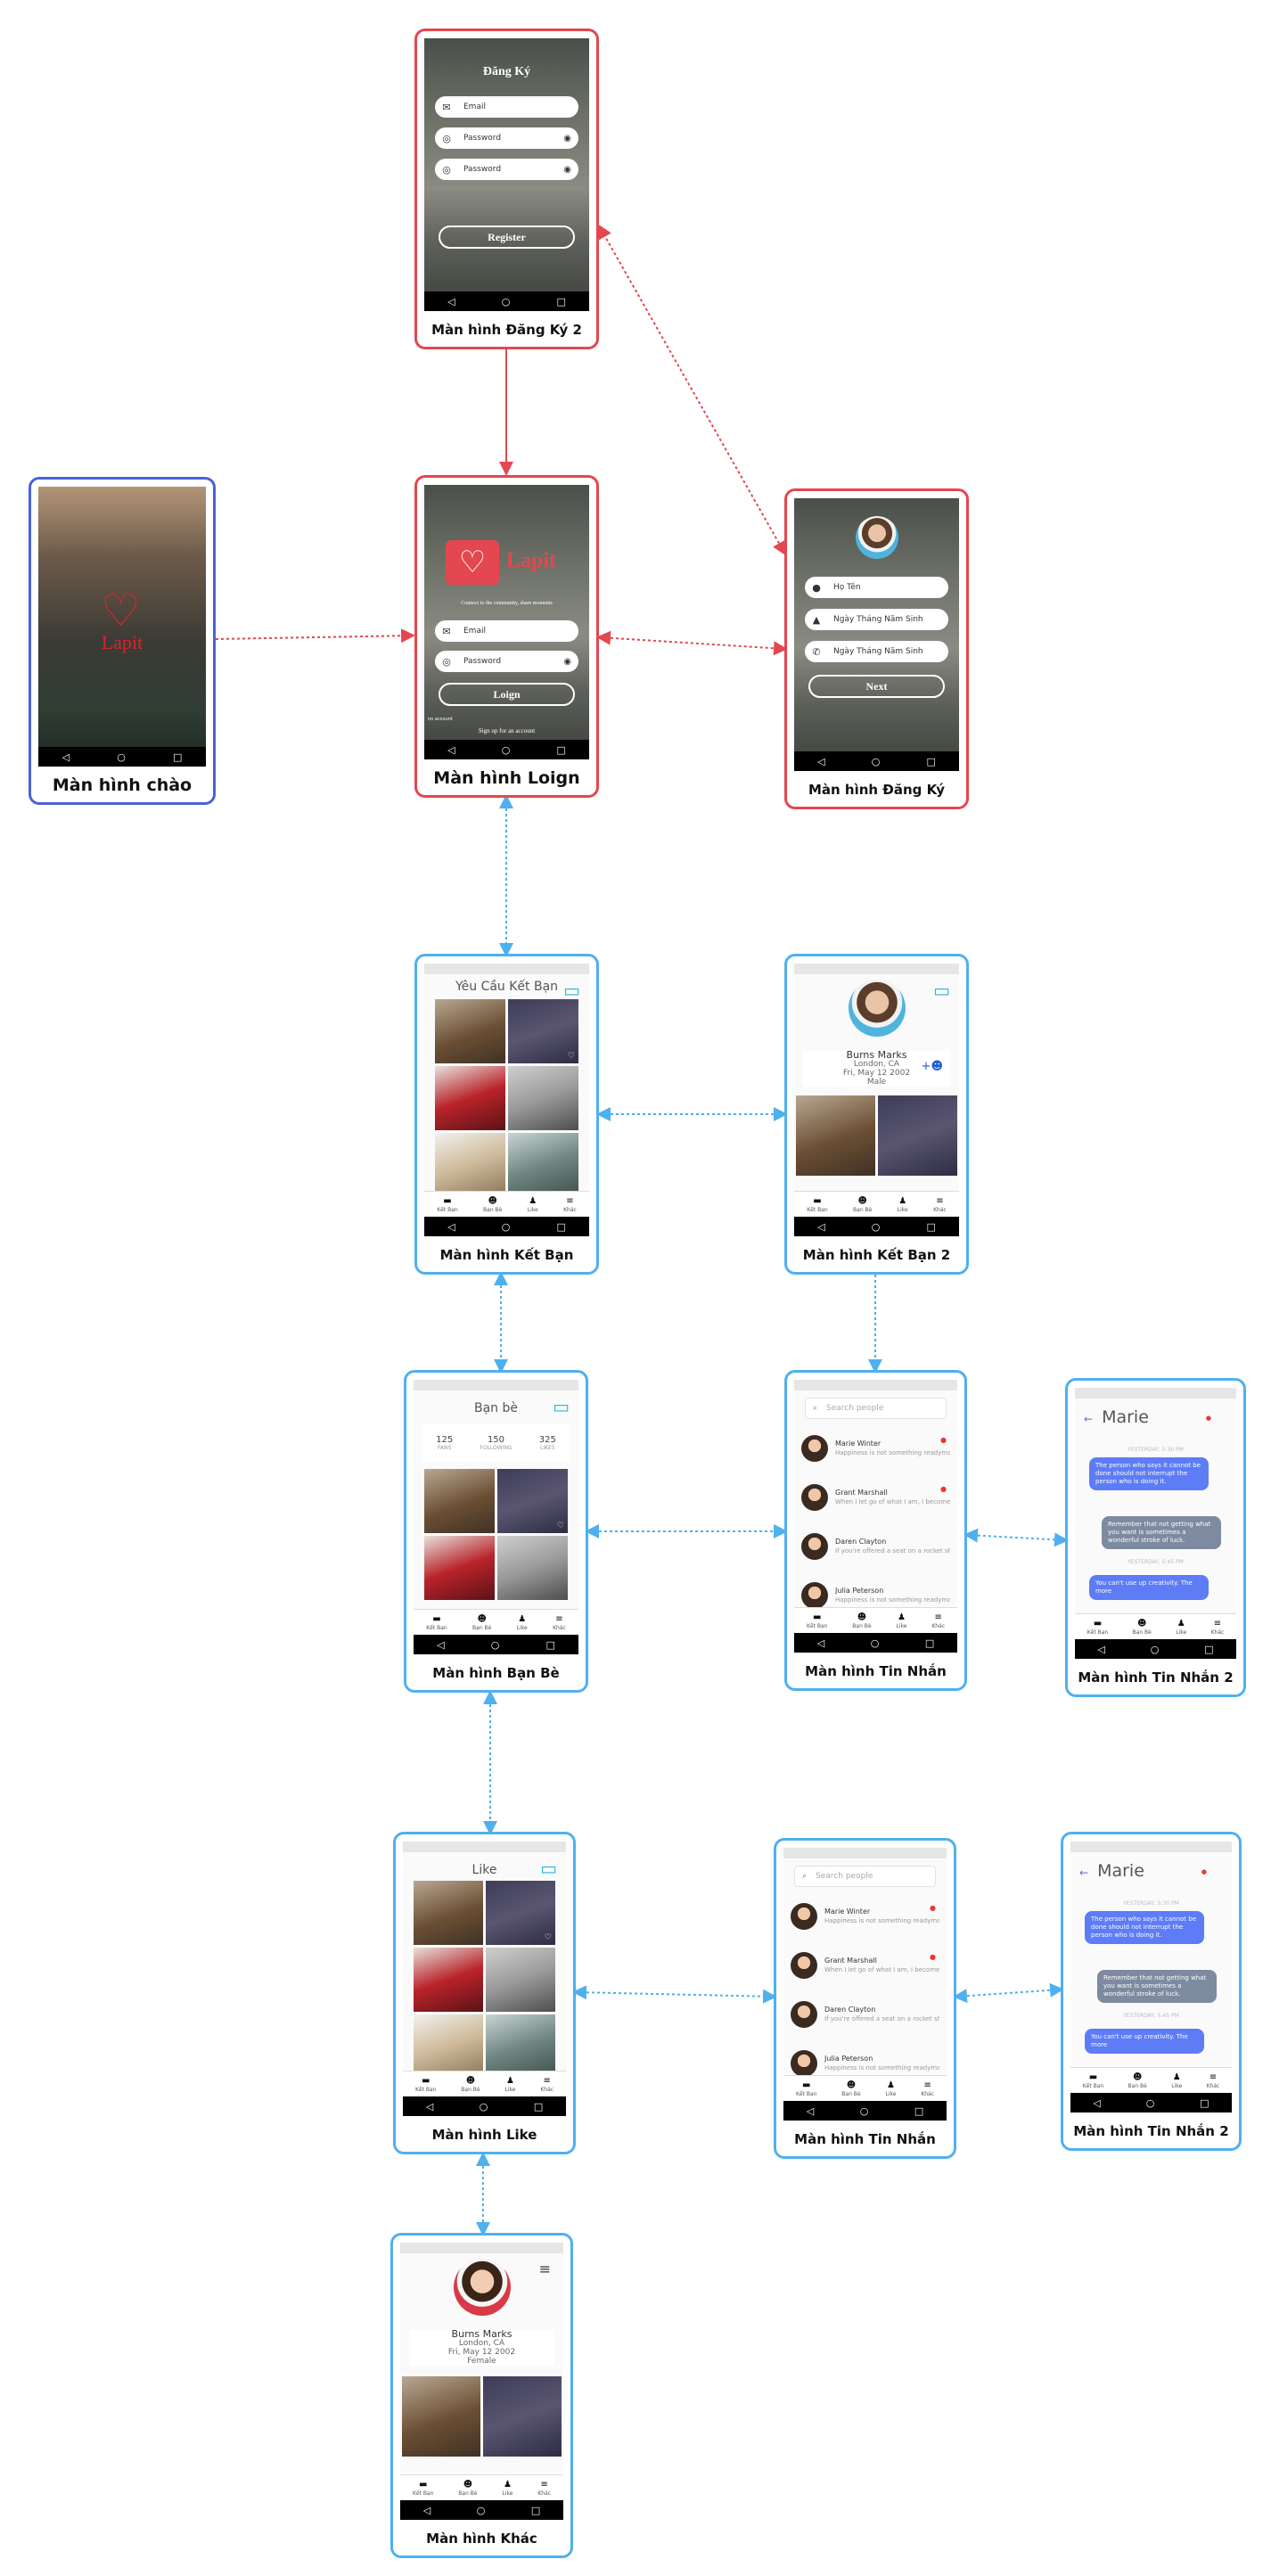 Image resolution: width=1271 pixels, height=2576 pixels. I want to click on no-account-link: no account, so click(440, 719).